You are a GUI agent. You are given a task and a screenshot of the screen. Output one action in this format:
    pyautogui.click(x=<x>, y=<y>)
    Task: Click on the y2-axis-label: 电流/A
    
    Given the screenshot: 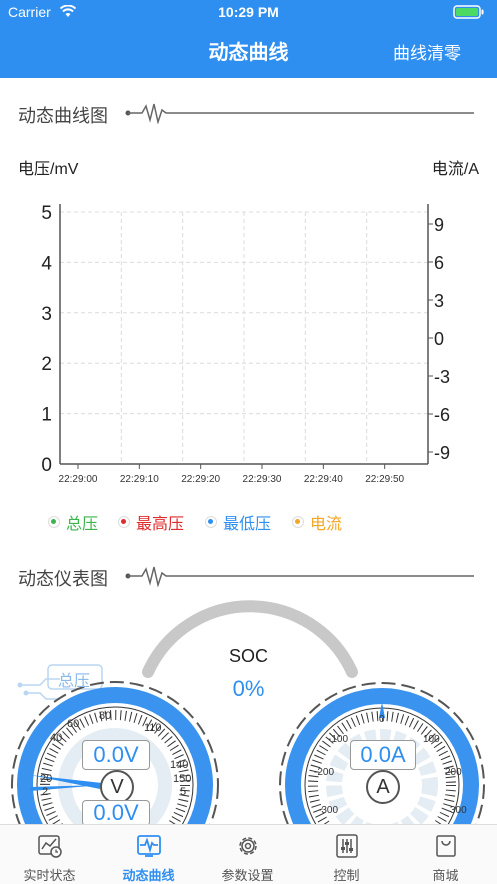 What is the action you would take?
    pyautogui.click(x=455, y=169)
    